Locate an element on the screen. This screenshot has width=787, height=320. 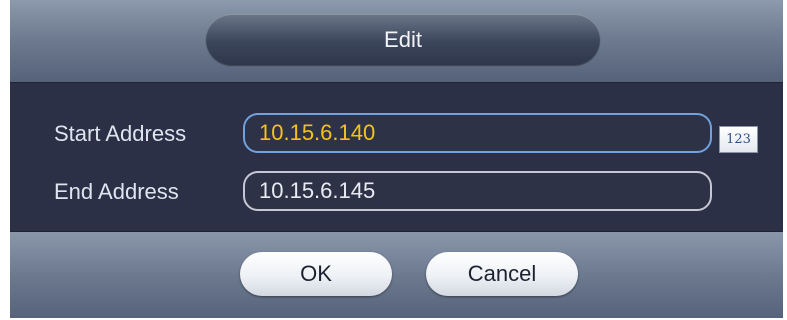
ok-button-label: OK is located at coordinates (316, 273).